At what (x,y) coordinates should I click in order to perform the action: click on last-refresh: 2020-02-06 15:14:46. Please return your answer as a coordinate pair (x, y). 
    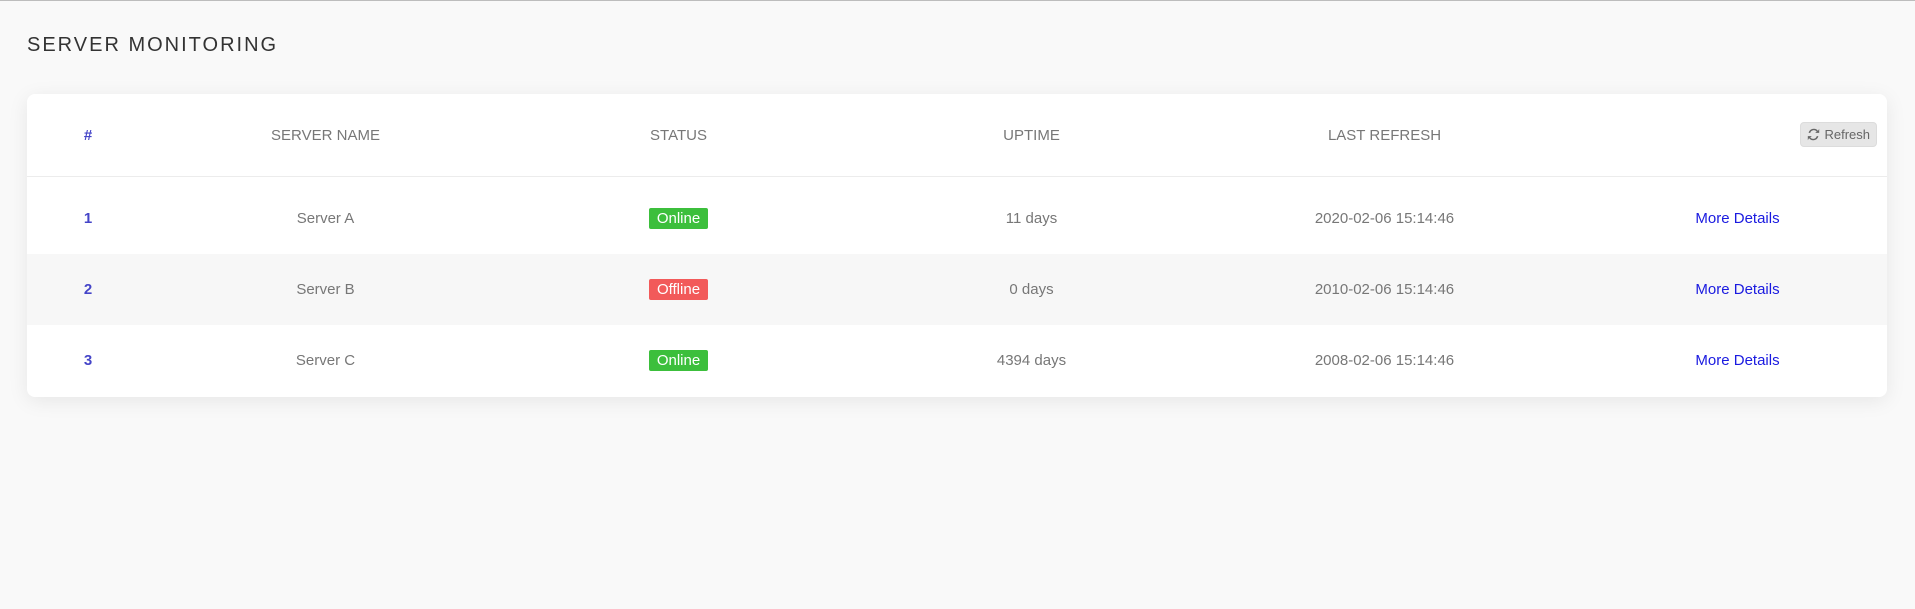
    Looking at the image, I should click on (1384, 218).